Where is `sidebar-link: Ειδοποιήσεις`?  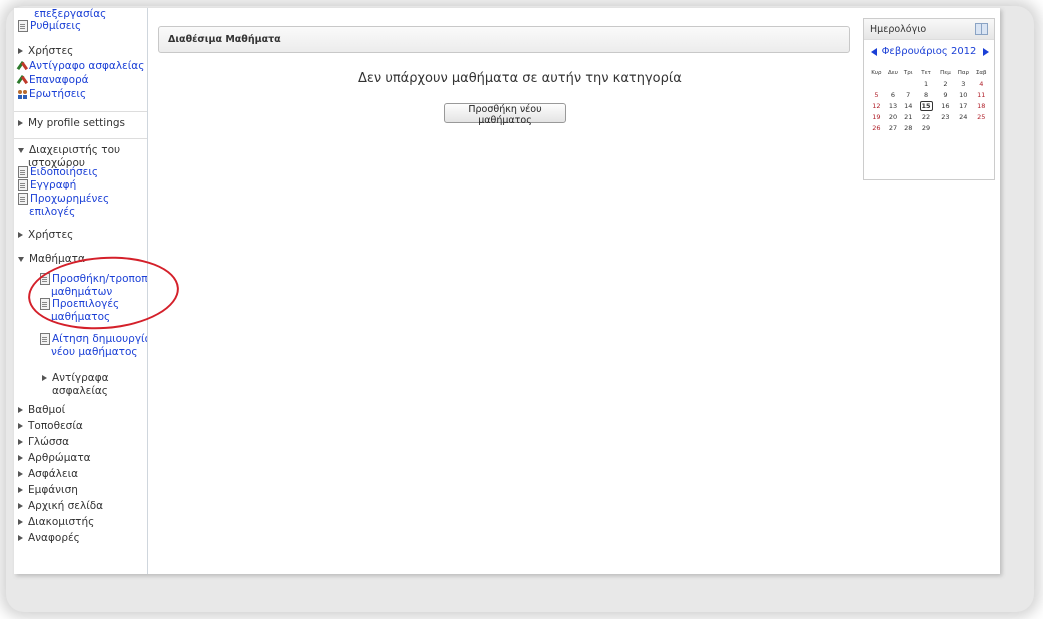
sidebar-link: Ειδοποιήσεις is located at coordinates (58, 172).